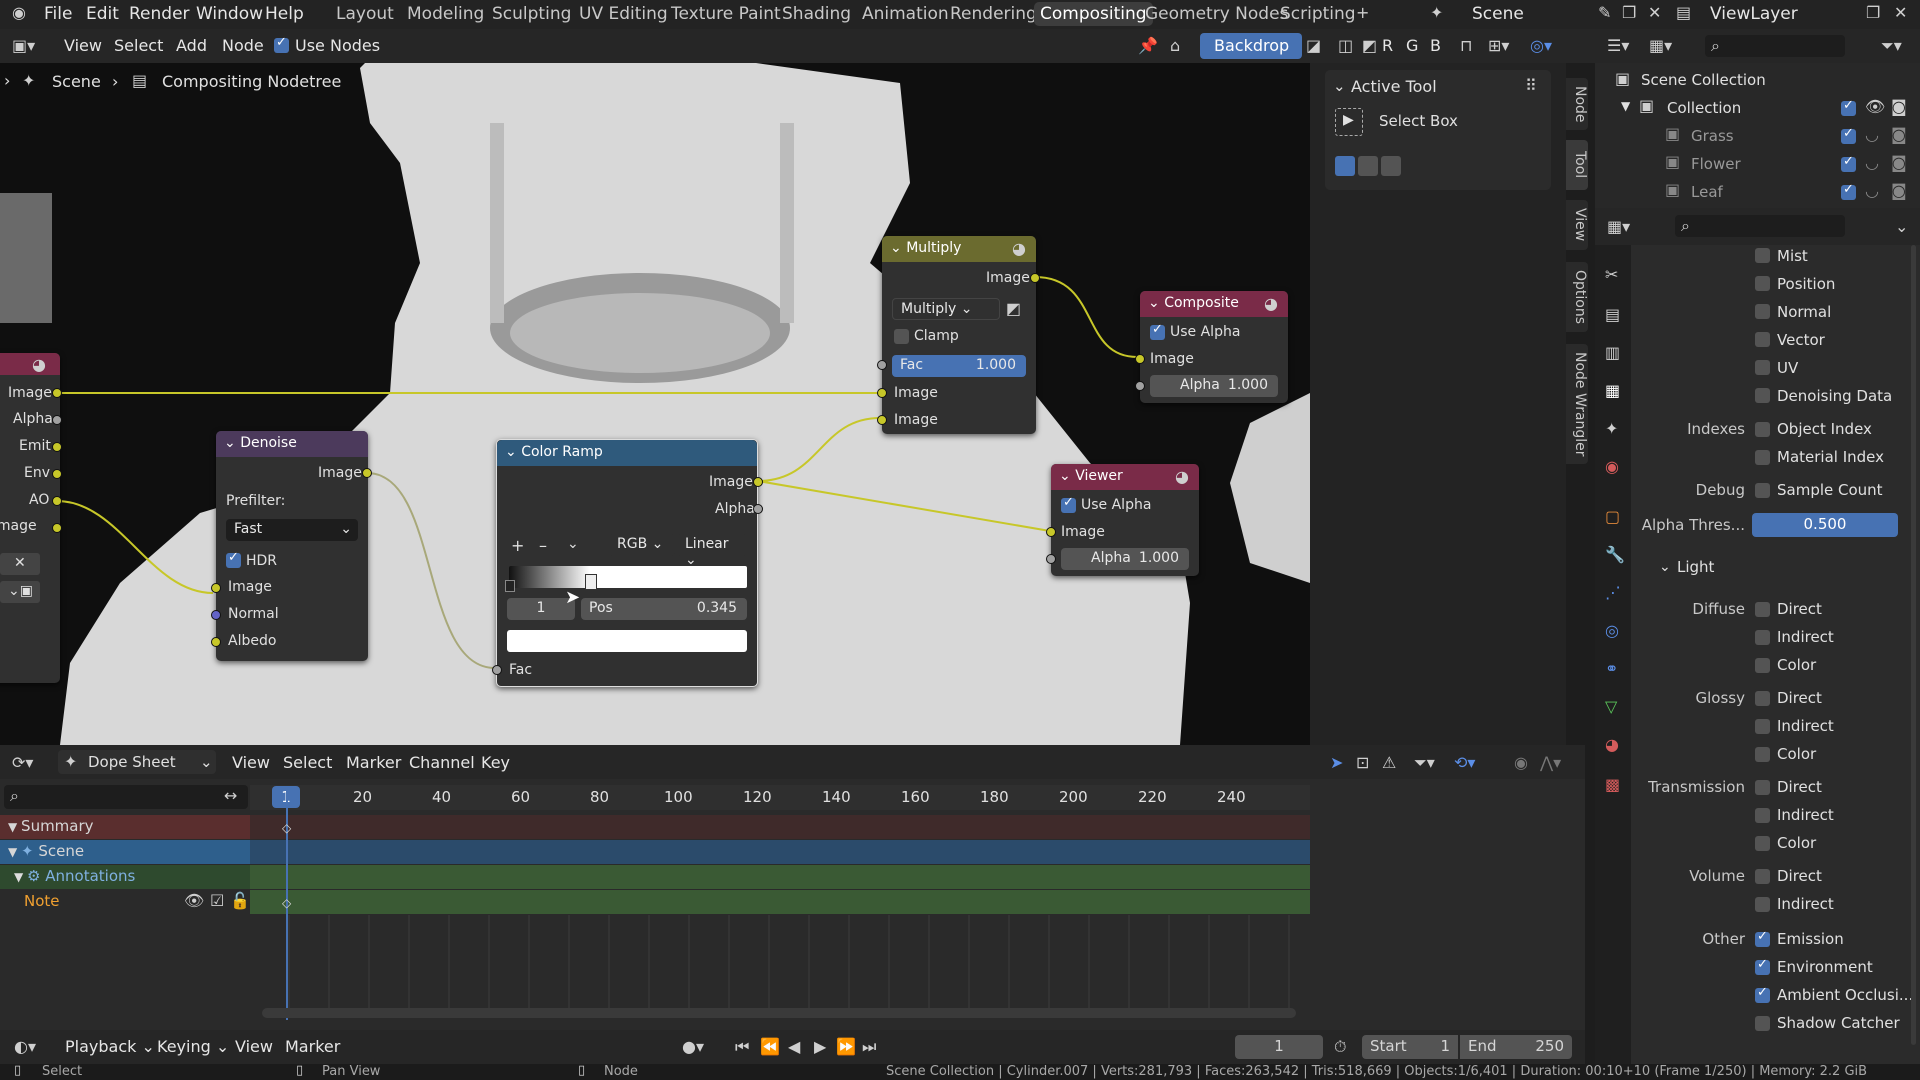 This screenshot has height=1080, width=1920. What do you see at coordinates (531, 14) in the screenshot?
I see `tab-sculpting: Sculpting` at bounding box center [531, 14].